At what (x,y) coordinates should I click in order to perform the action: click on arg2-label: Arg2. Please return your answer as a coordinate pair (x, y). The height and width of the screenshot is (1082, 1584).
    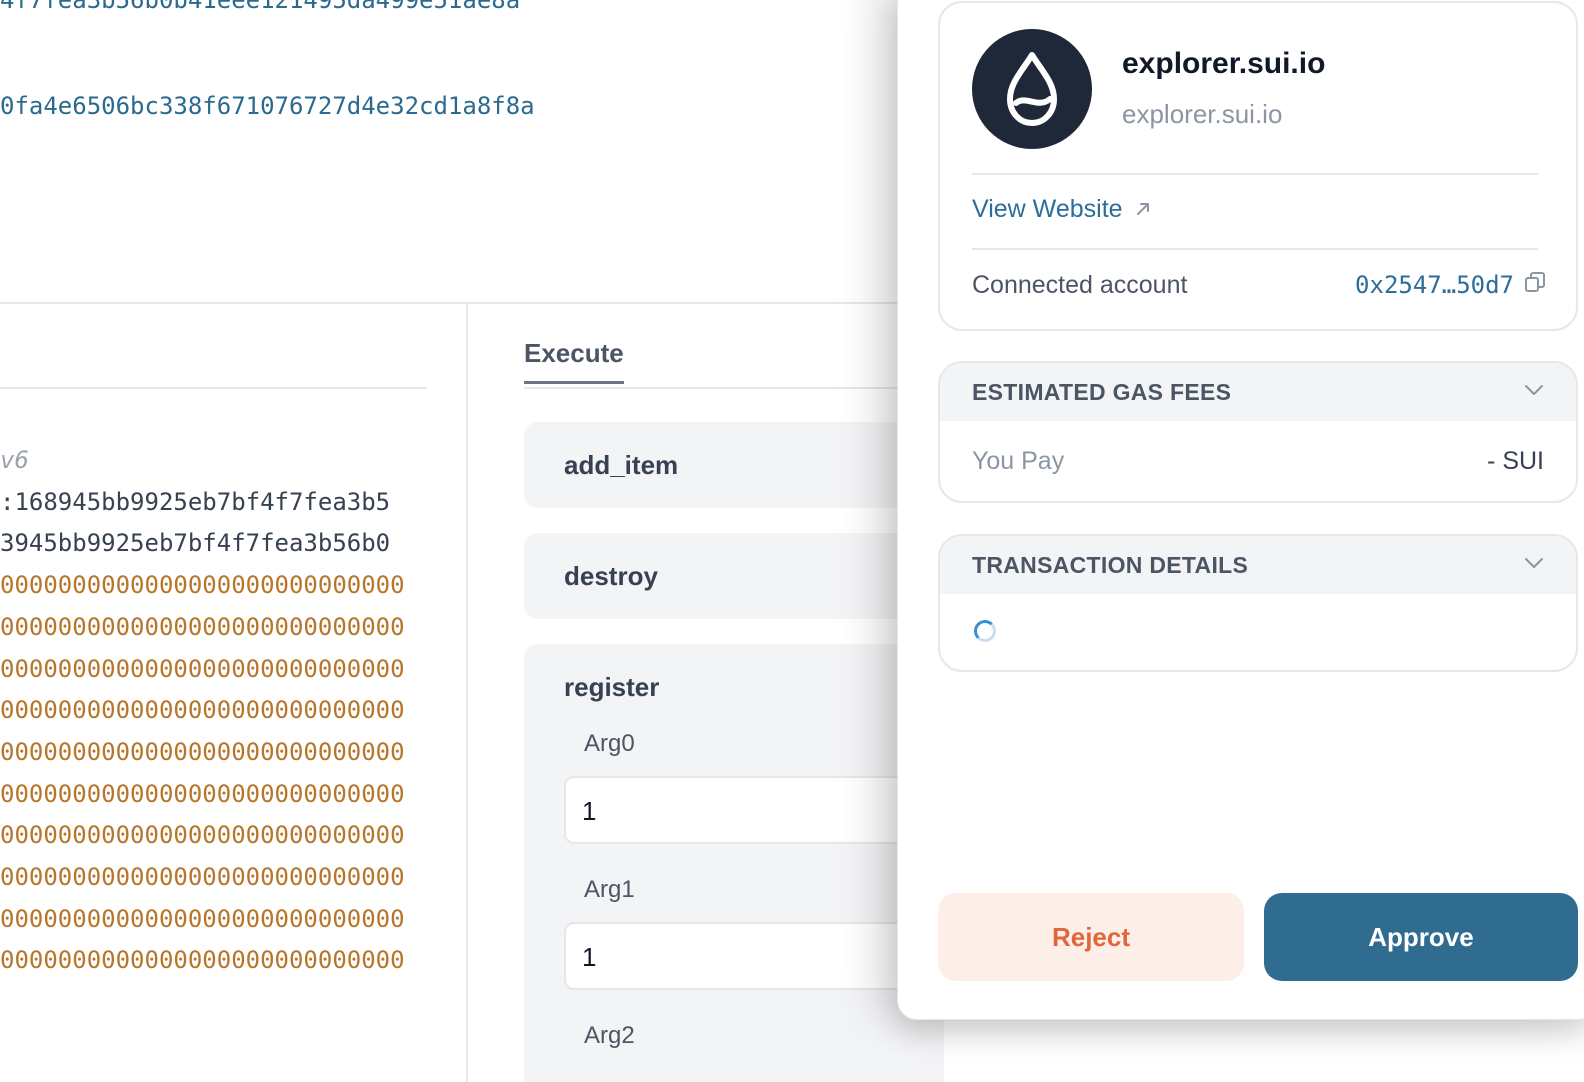
    Looking at the image, I should click on (609, 1035).